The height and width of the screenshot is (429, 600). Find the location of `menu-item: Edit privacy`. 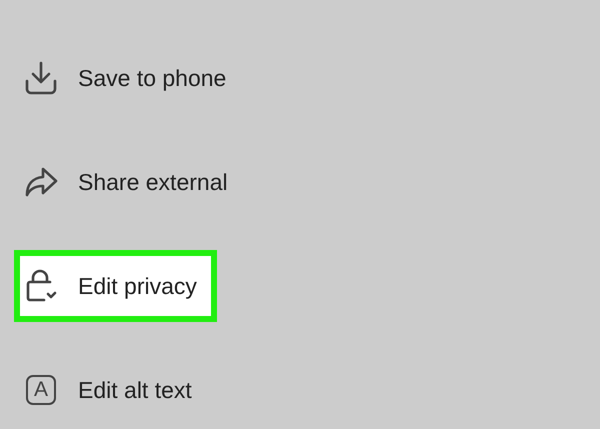

menu-item: Edit privacy is located at coordinates (115, 286).